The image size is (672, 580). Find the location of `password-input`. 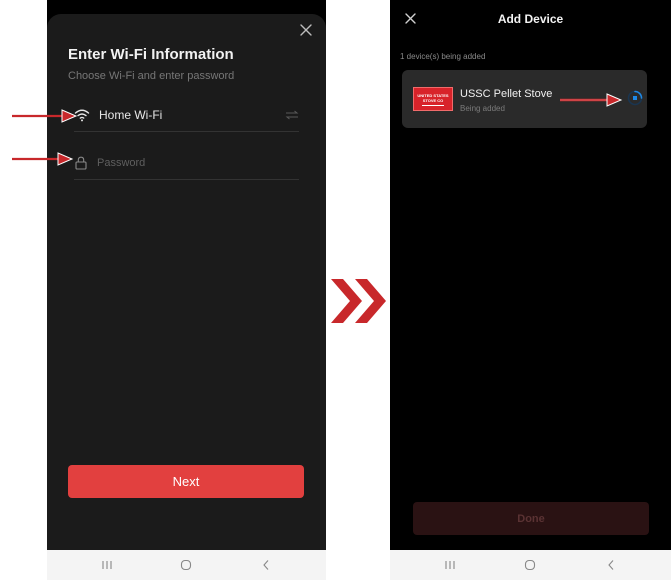

password-input is located at coordinates (198, 162).